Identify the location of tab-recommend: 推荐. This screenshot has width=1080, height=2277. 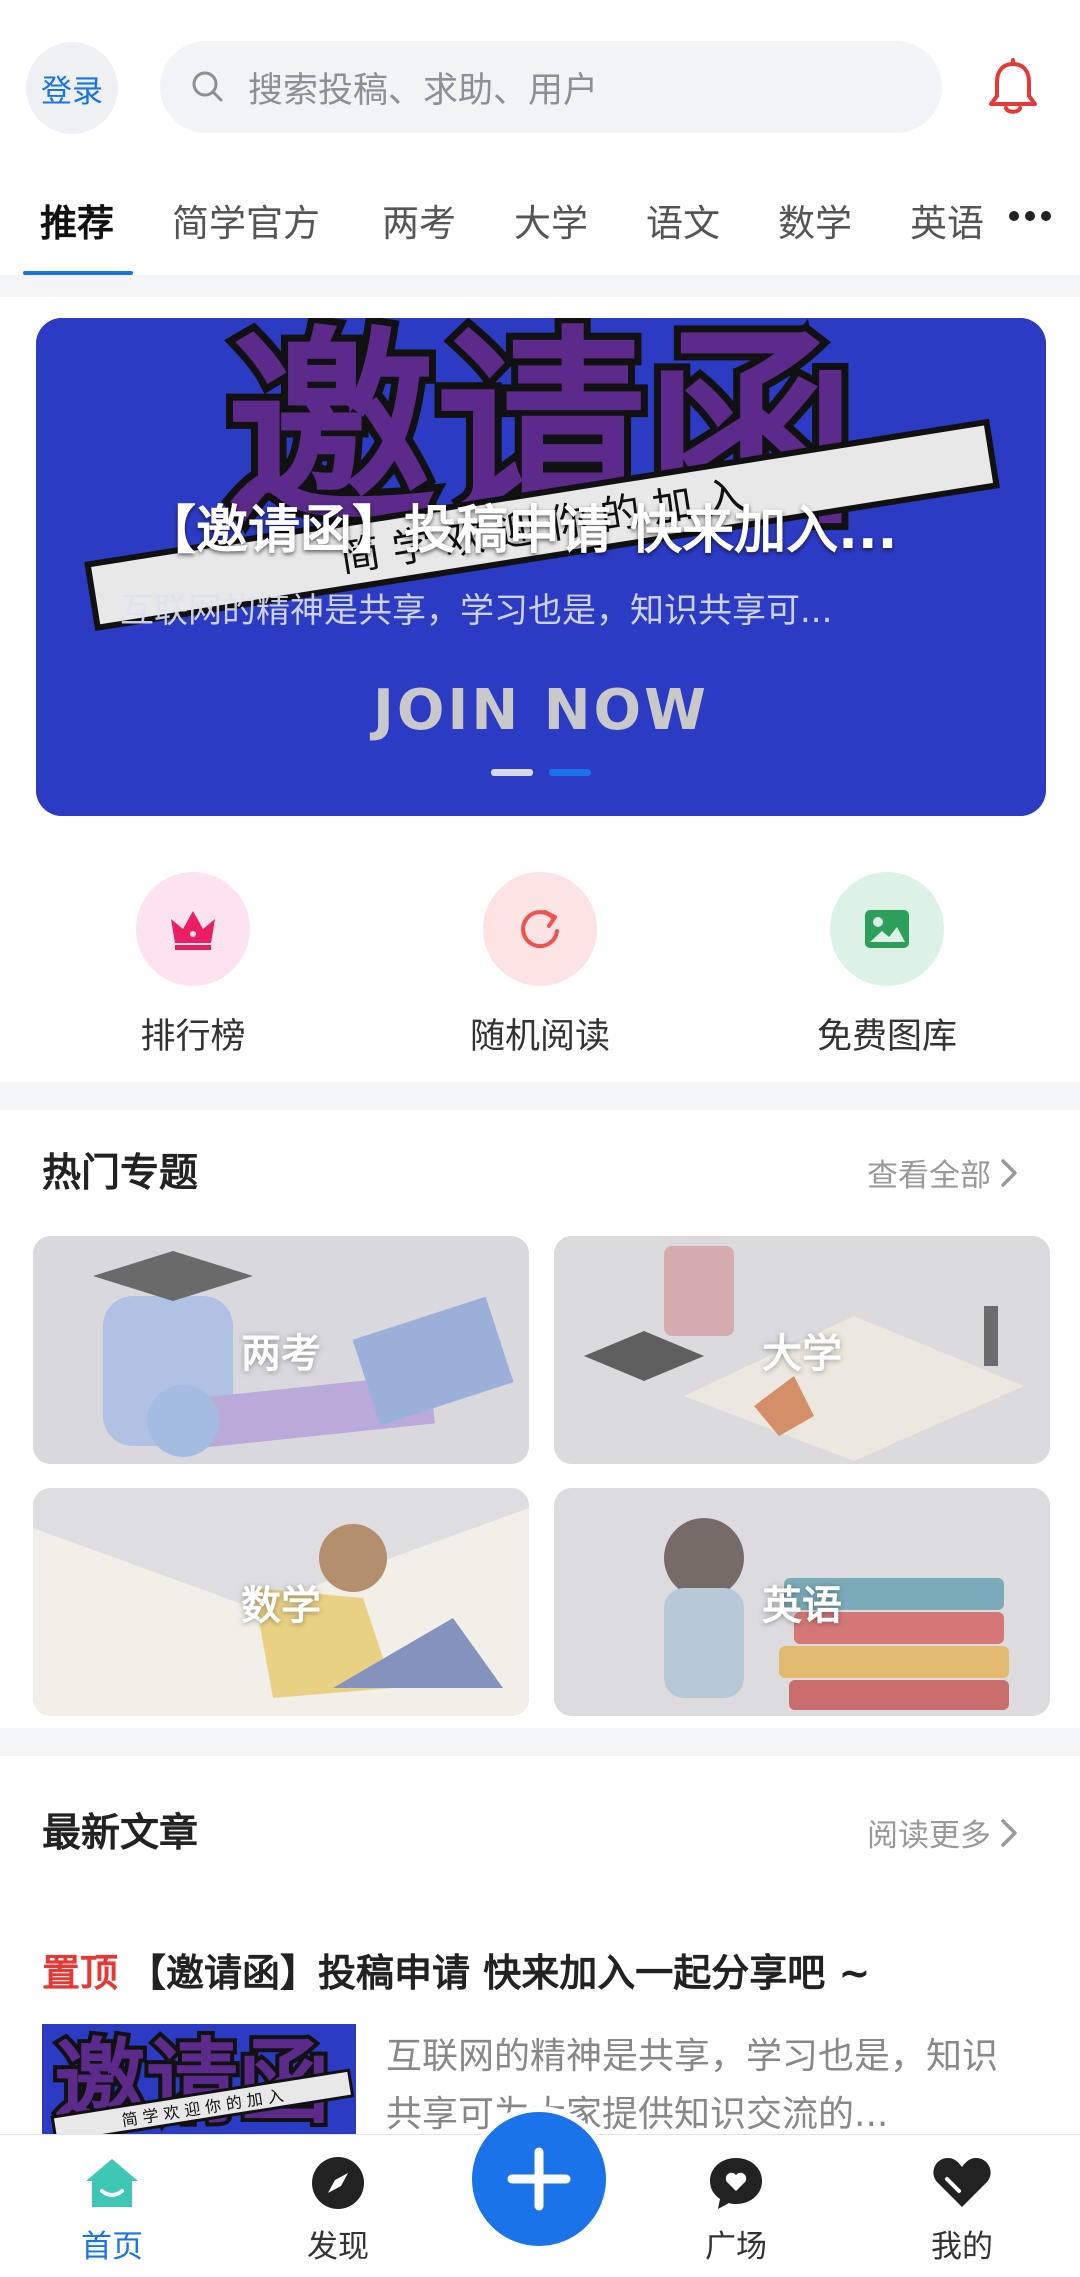
(77, 220).